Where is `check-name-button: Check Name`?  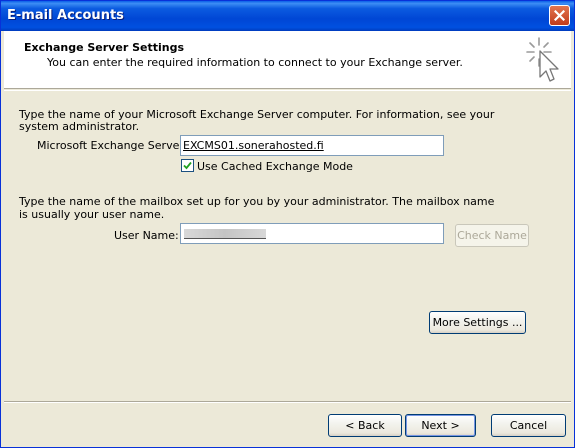 check-name-button: Check Name is located at coordinates (492, 235).